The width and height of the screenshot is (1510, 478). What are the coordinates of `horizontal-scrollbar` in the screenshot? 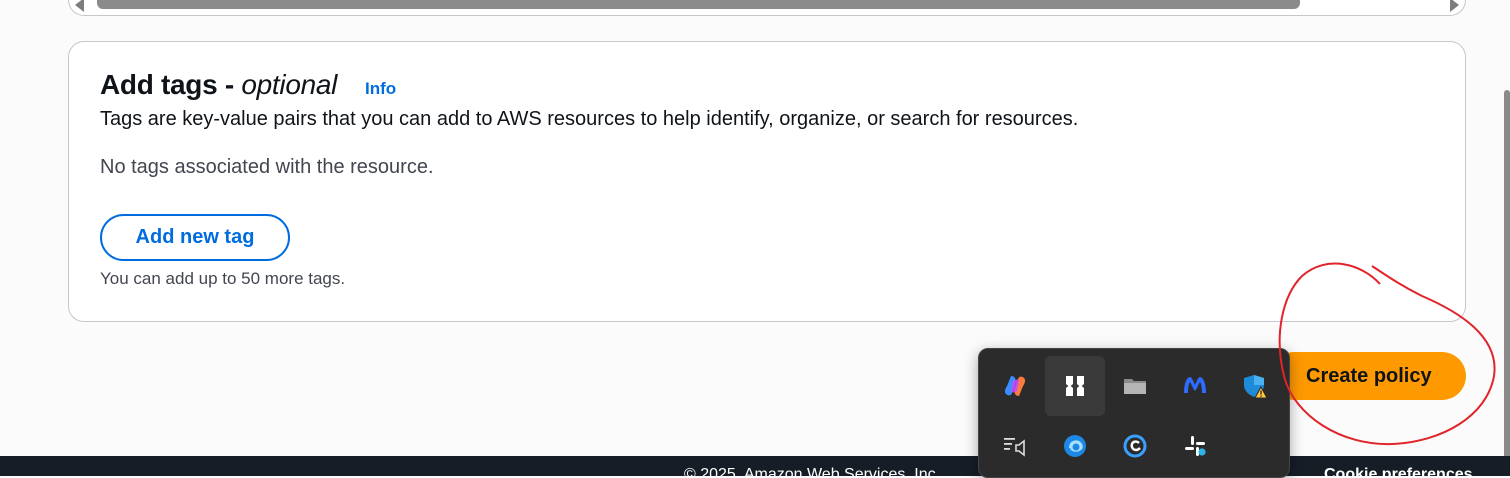 It's located at (767, 8).